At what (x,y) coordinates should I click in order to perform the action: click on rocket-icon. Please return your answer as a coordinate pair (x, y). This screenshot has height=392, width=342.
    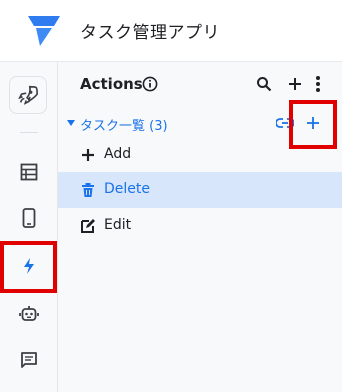
    Looking at the image, I should click on (28, 95).